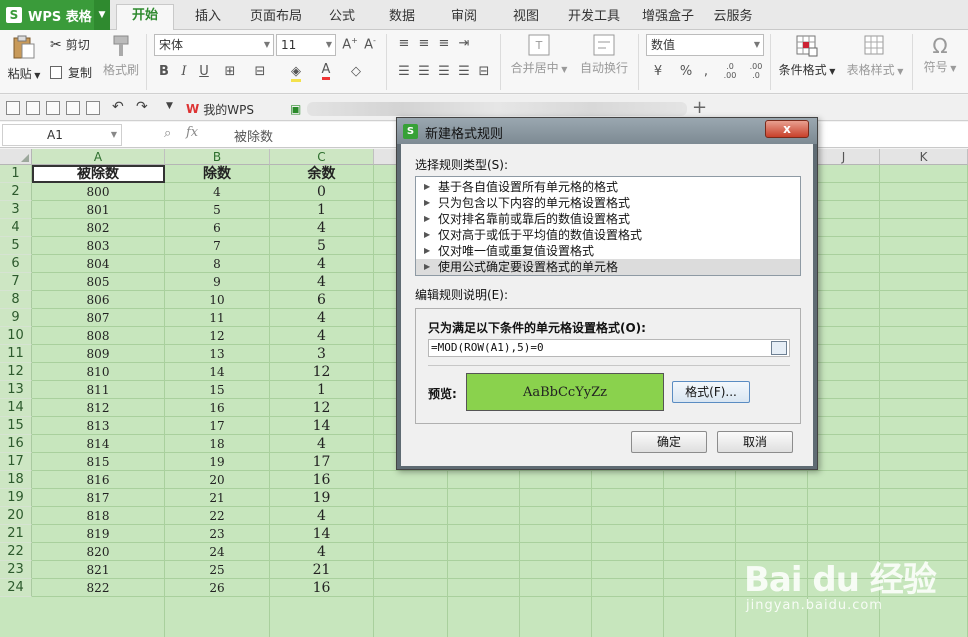  I want to click on table-cell: 814, so click(98, 444).